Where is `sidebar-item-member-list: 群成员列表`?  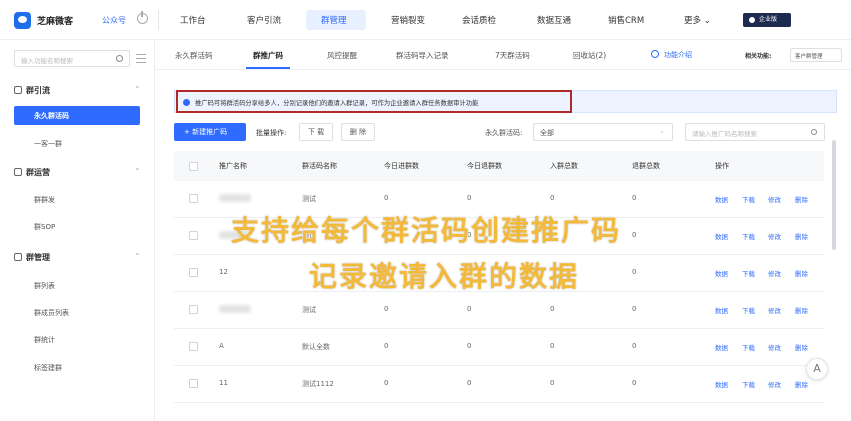
sidebar-item-member-list: 群成员列表 is located at coordinates (51, 313).